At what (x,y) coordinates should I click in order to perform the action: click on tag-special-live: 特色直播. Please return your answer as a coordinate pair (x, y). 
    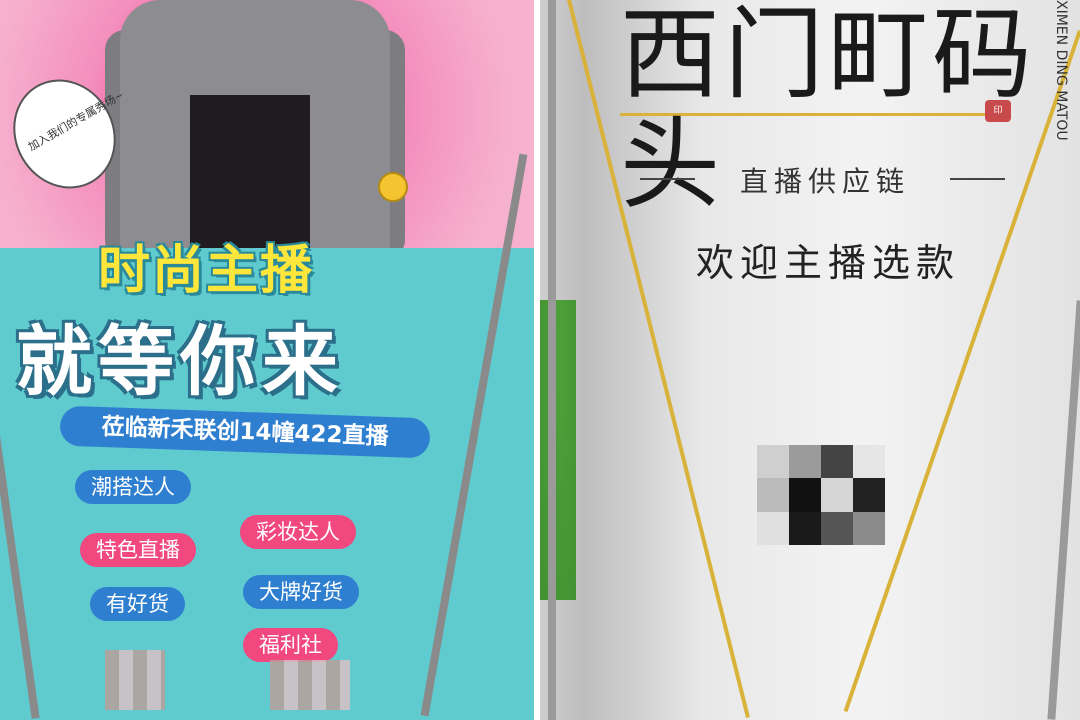
    Looking at the image, I should click on (138, 550).